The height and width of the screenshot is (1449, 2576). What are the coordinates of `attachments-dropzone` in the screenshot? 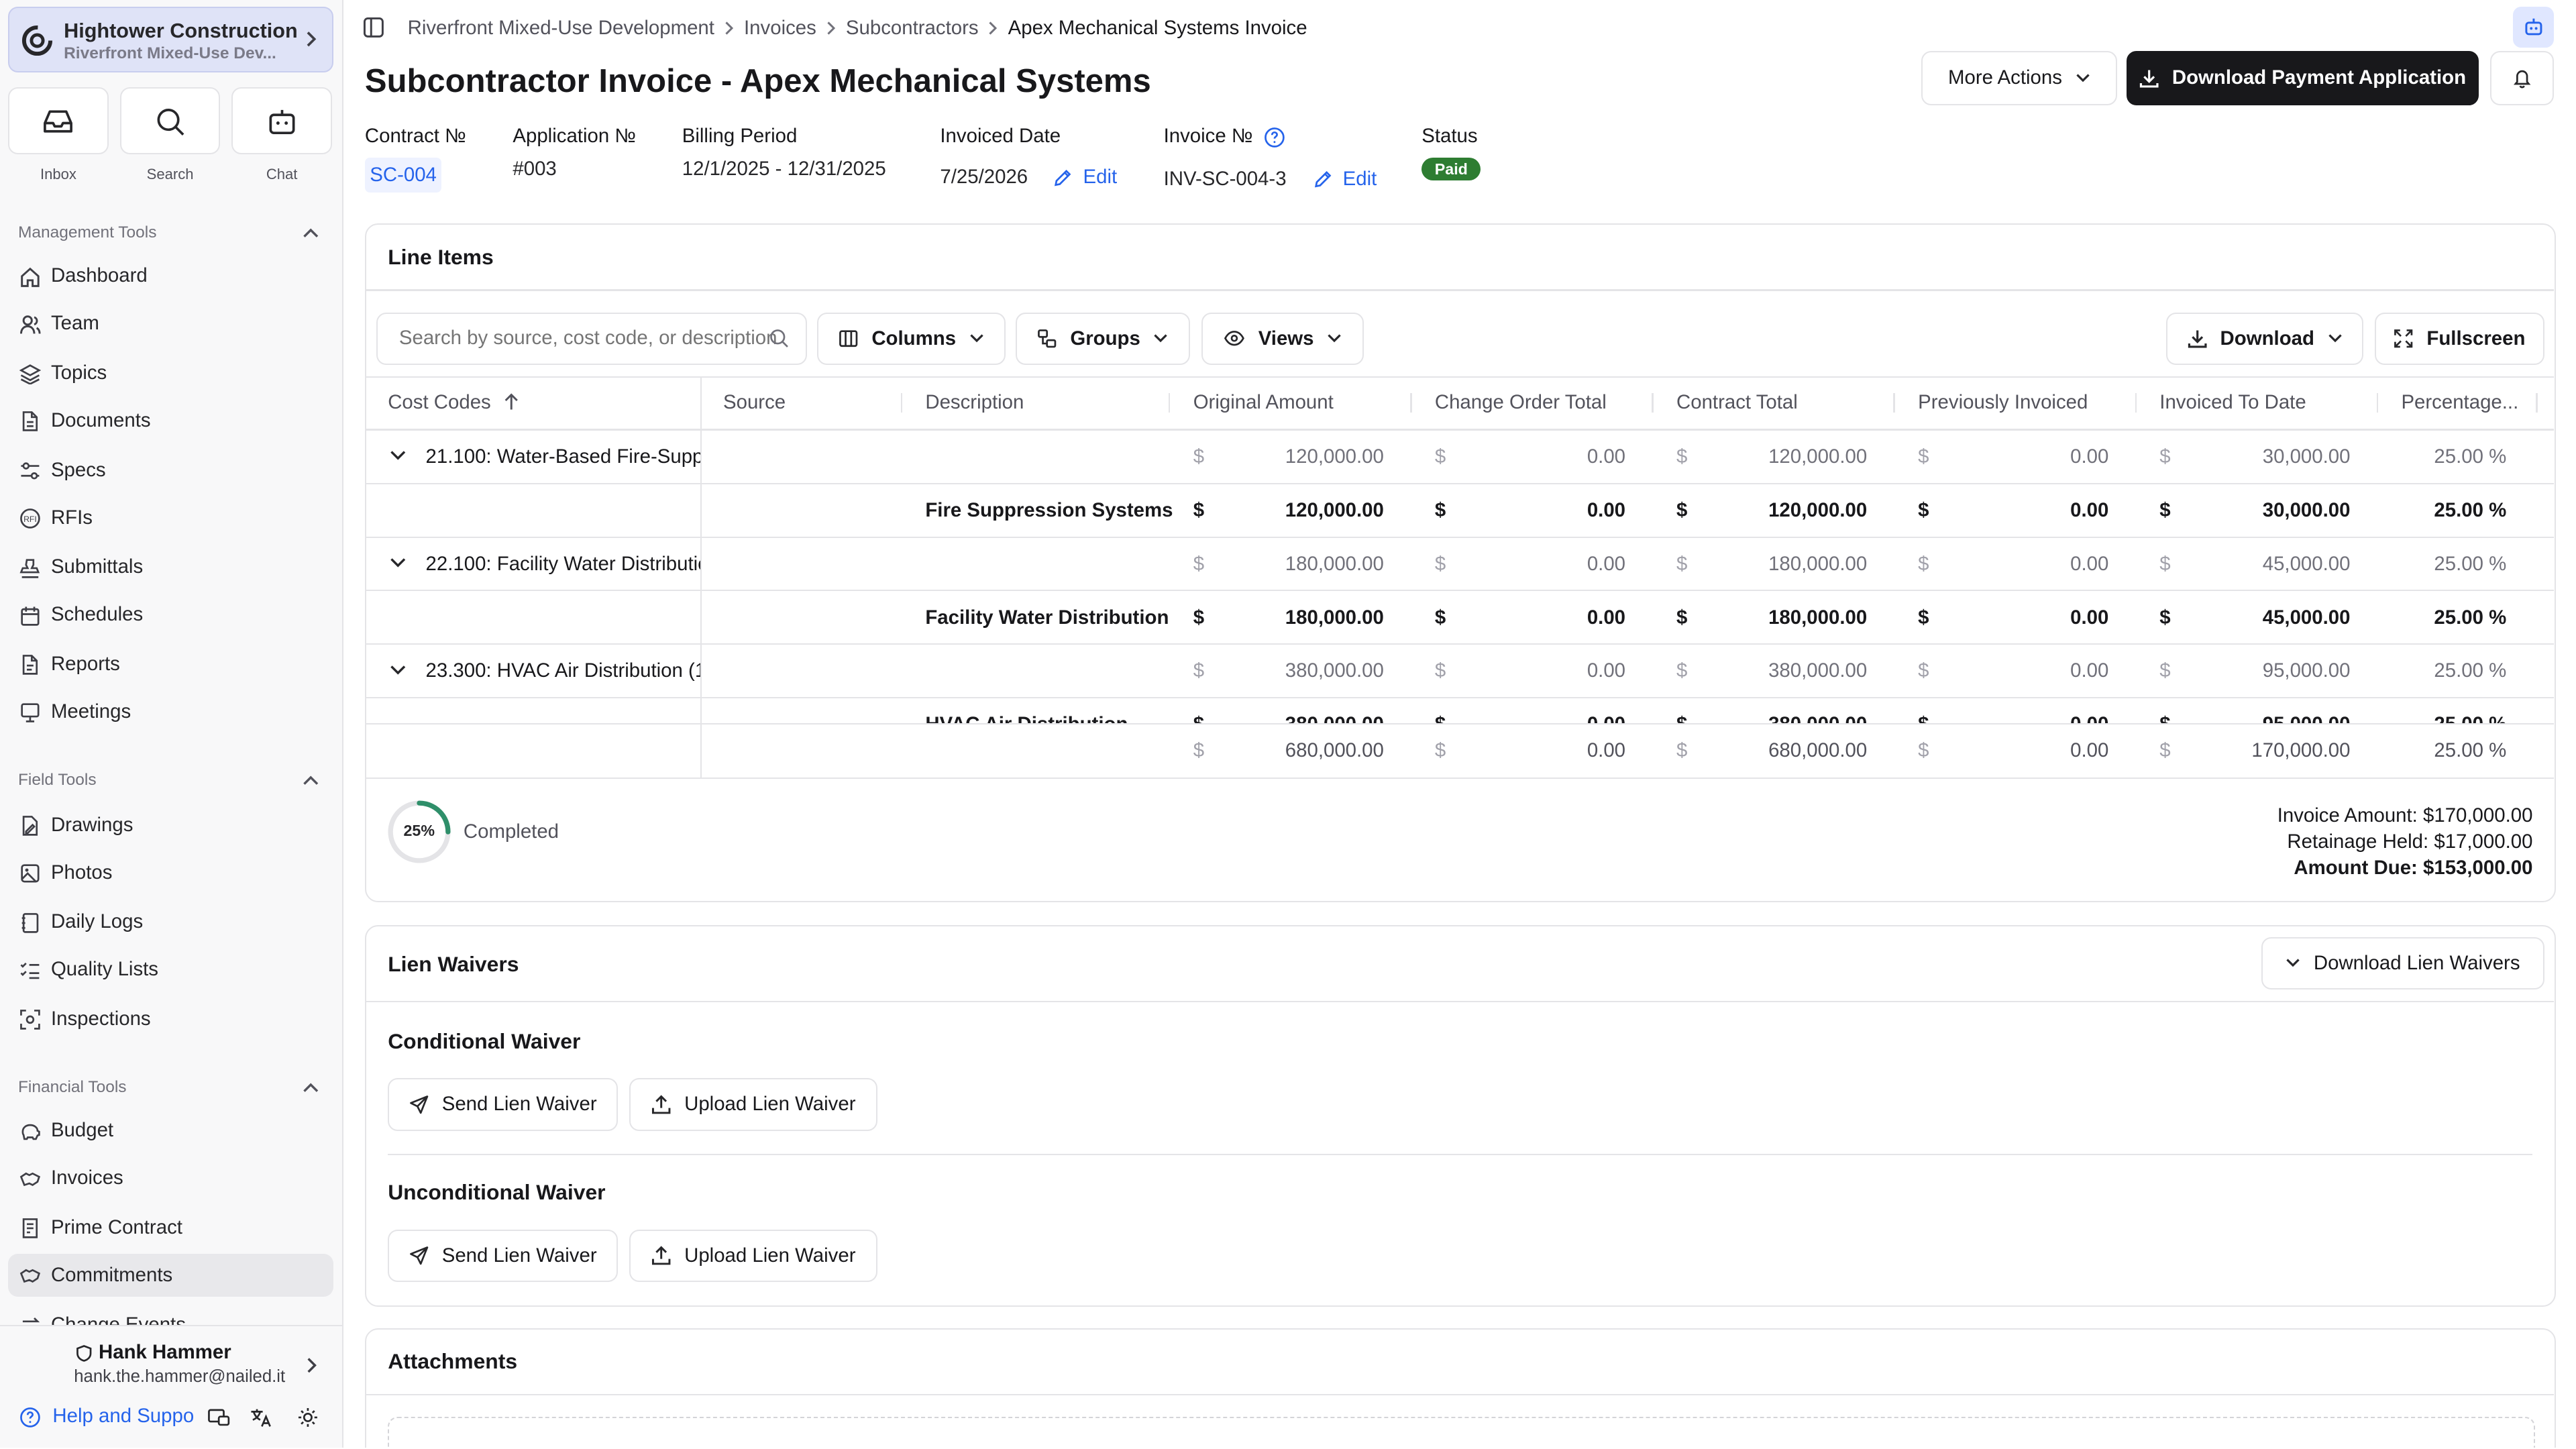 It's located at (1462, 1432).